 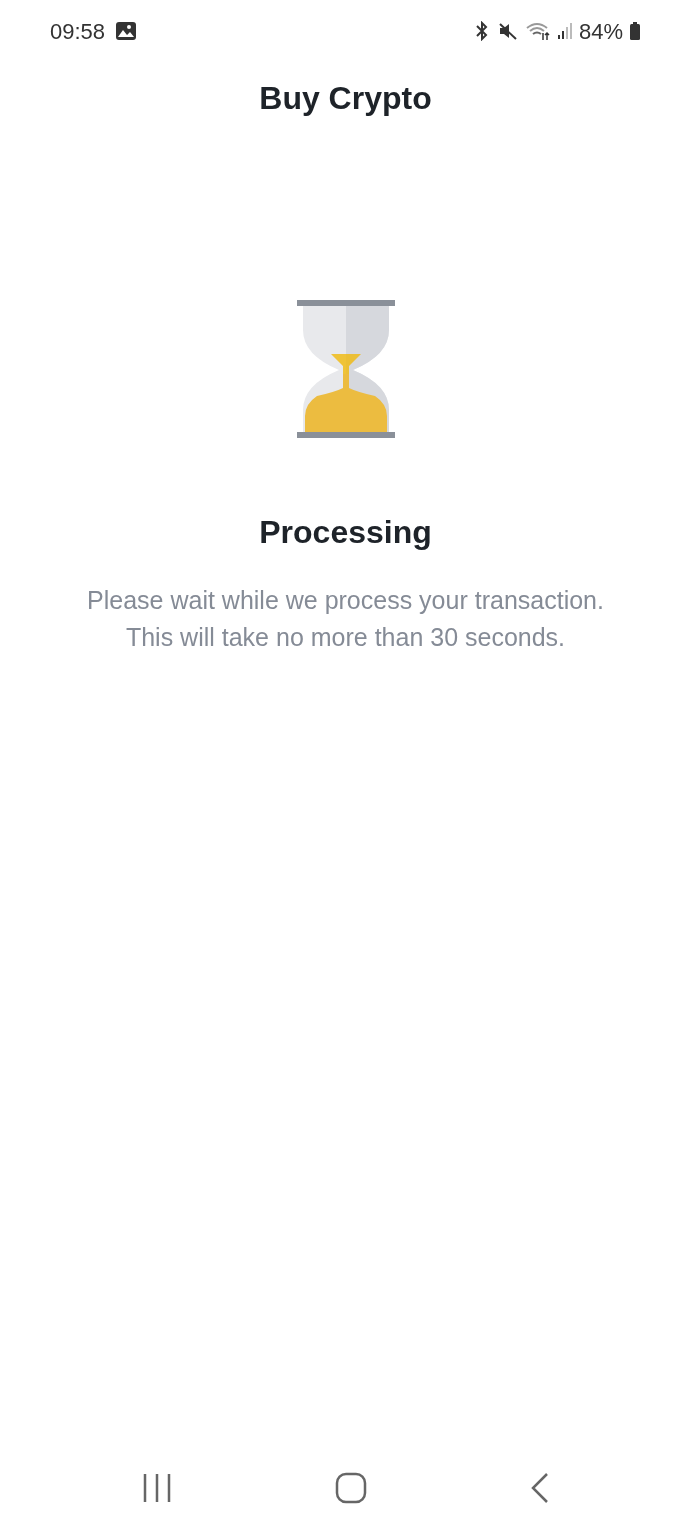 What do you see at coordinates (351, 1488) in the screenshot?
I see `home-icon` at bounding box center [351, 1488].